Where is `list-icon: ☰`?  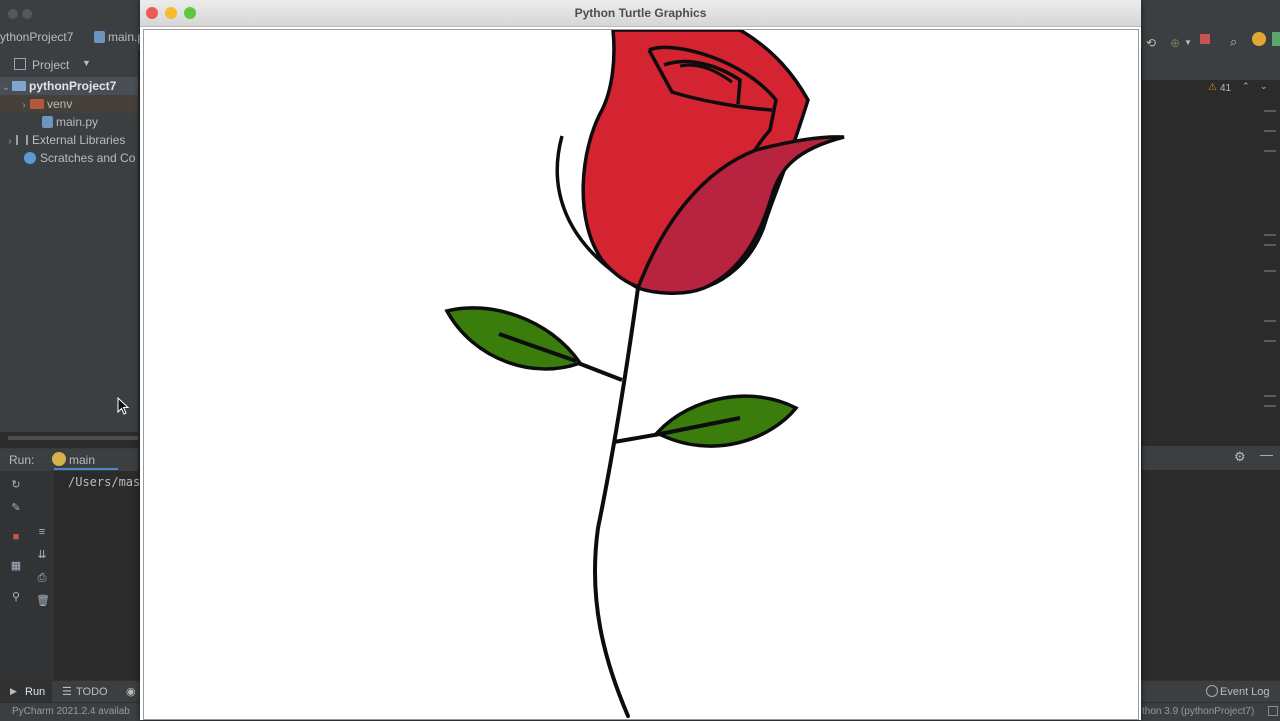
list-icon: ☰ is located at coordinates (67, 692).